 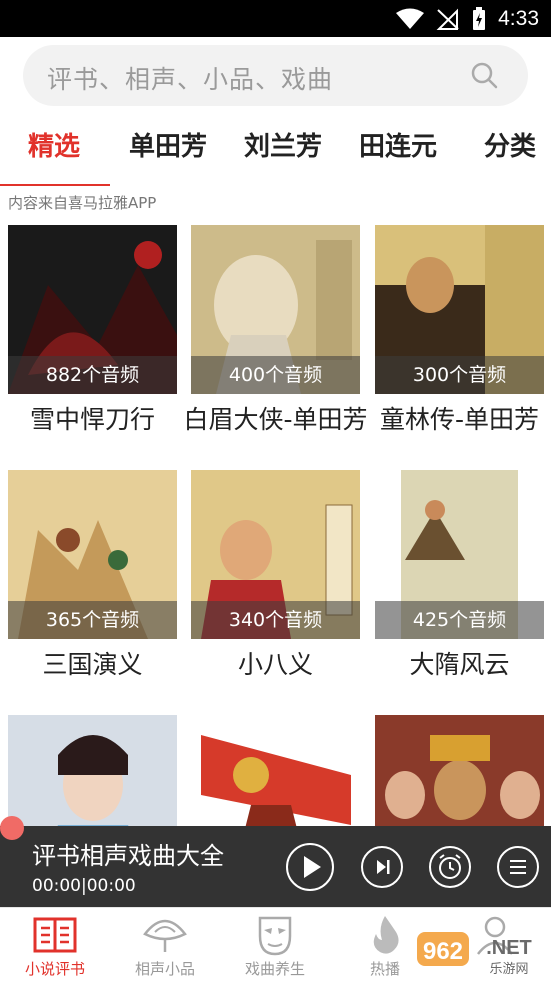 I want to click on nav-item-crosstalk: 相声小品, so click(x=165, y=944).